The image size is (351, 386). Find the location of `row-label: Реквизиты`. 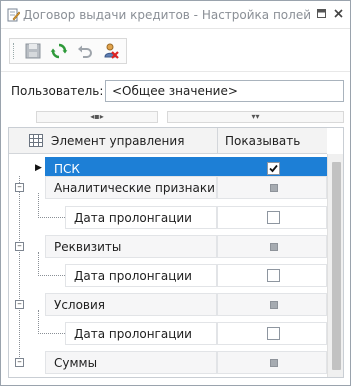

row-label: Реквизиты is located at coordinates (131, 246).